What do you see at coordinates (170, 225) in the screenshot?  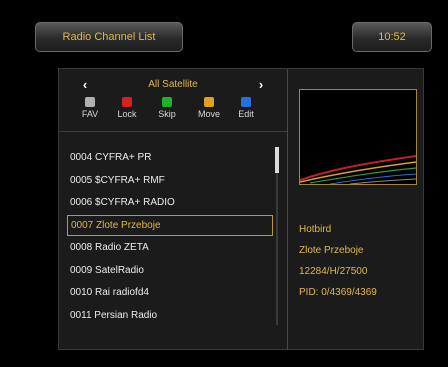 I see `channel-item-selected: 0007 Zlote Przeboje` at bounding box center [170, 225].